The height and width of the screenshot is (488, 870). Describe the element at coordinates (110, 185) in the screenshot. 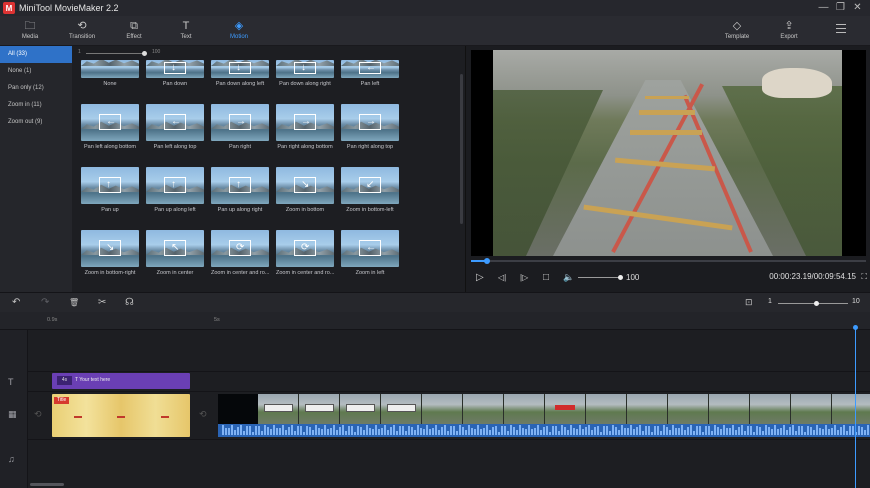

I see `motion-thumbnail: ↑` at that location.